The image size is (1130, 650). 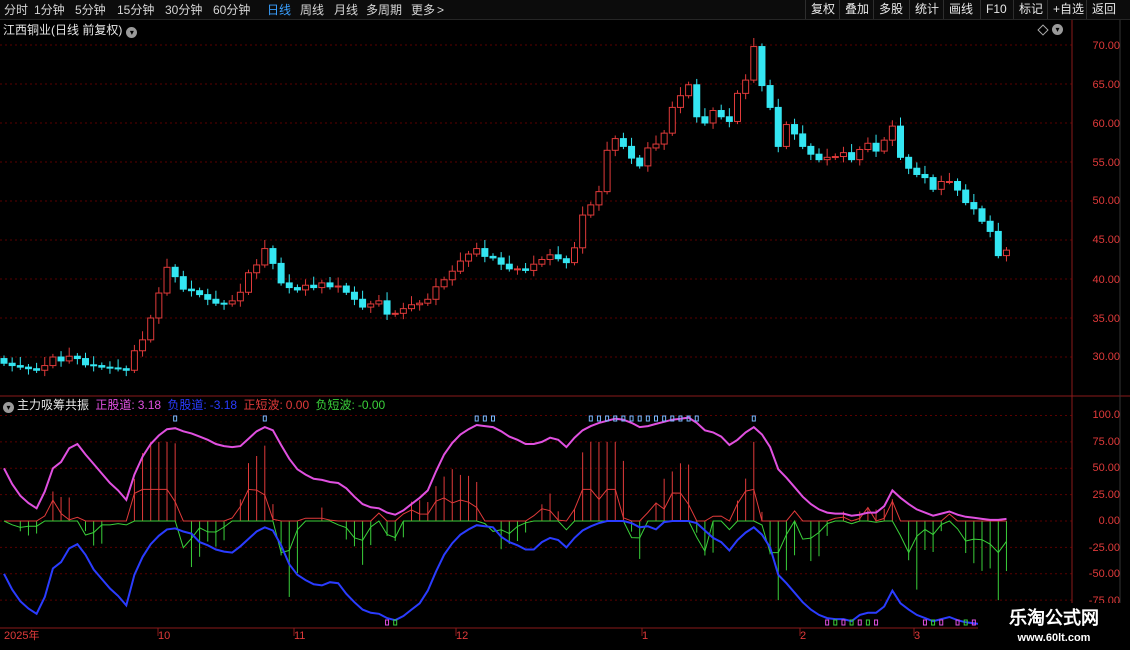 What do you see at coordinates (1106, 46) in the screenshot?
I see `price-tick-label: 70.00` at bounding box center [1106, 46].